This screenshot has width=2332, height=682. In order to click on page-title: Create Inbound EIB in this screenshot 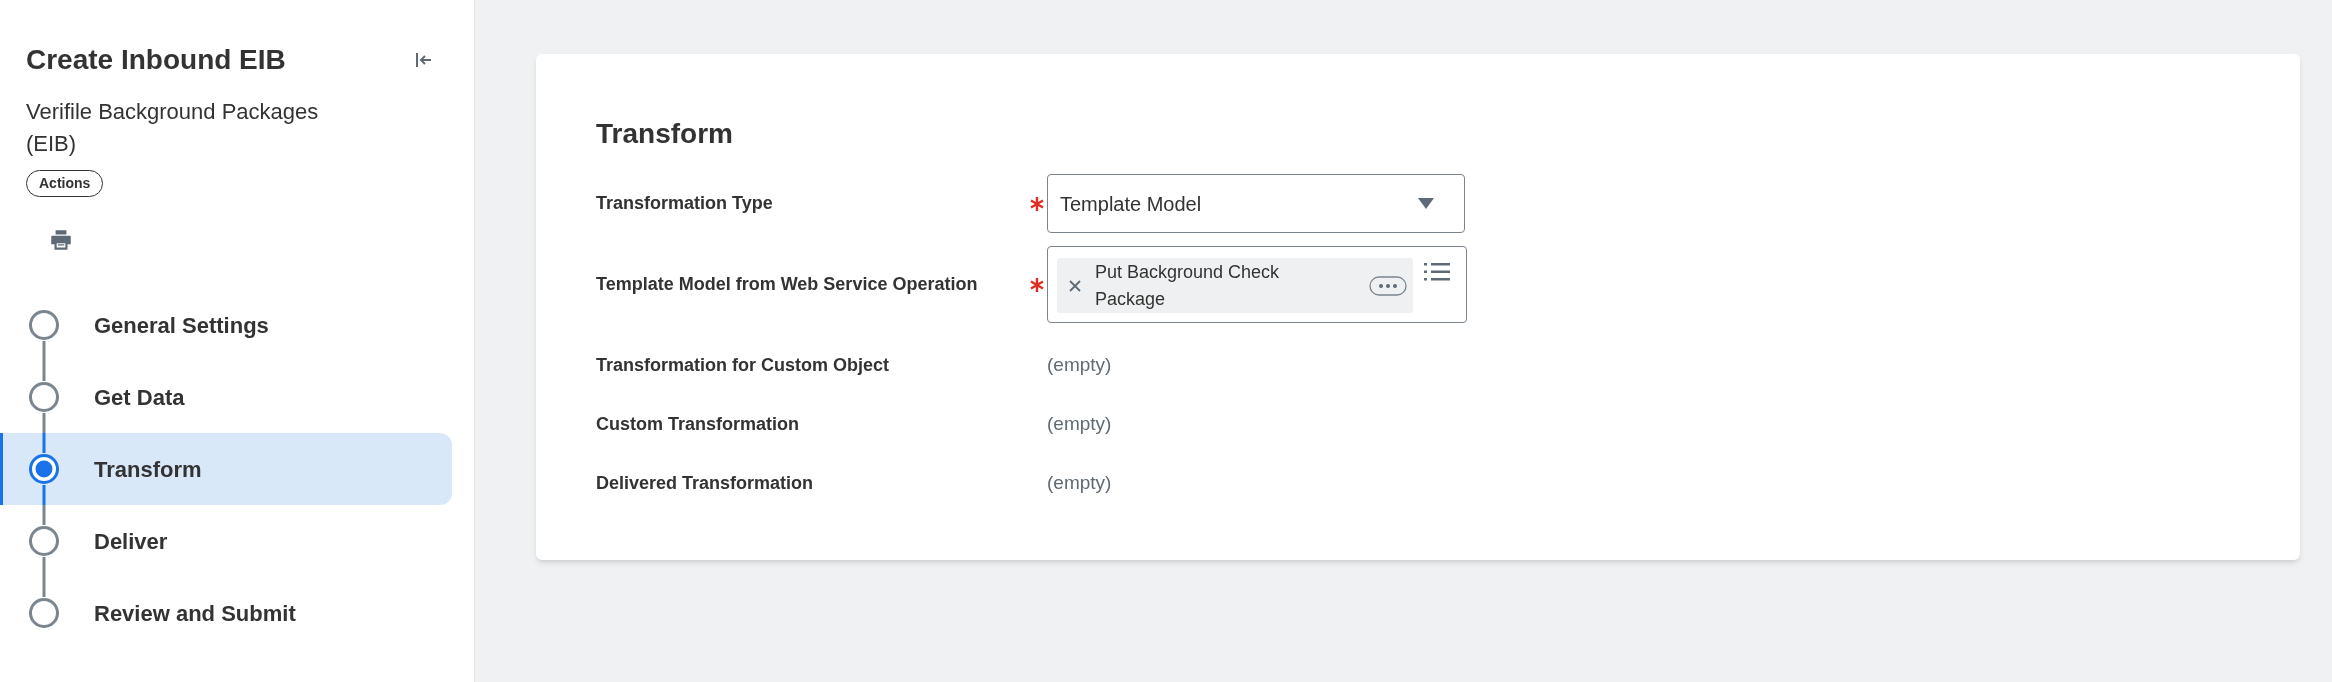, I will do `click(156, 60)`.